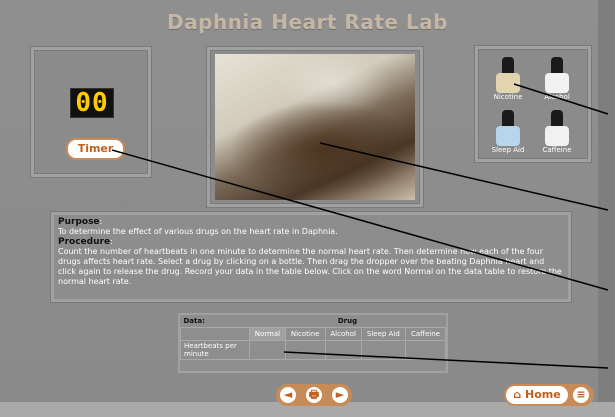 The image size is (615, 417). Describe the element at coordinates (425, 350) in the screenshot. I see `data-cell-caffeine` at that location.